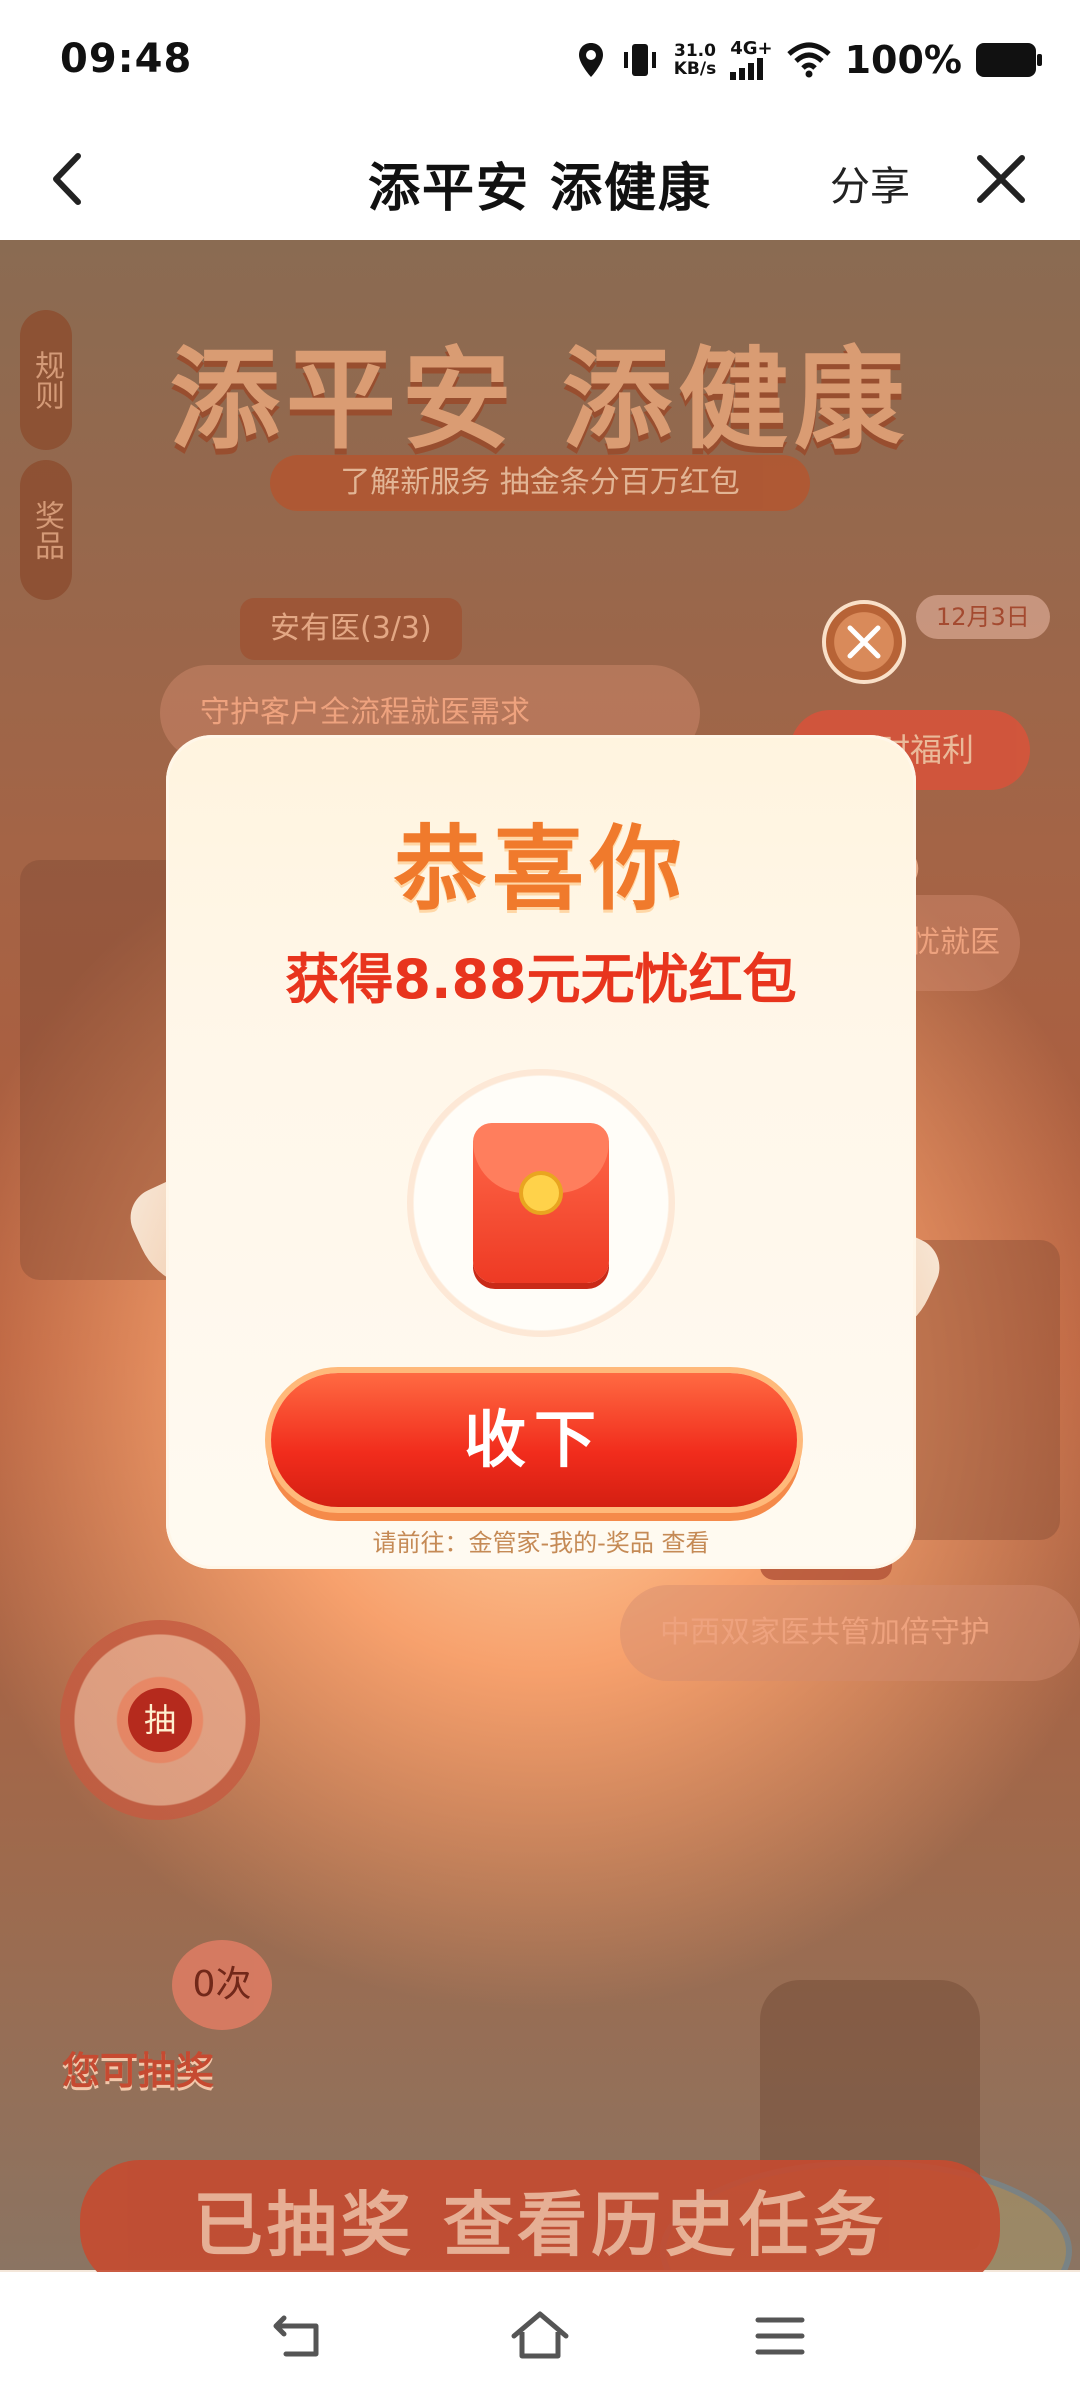  I want to click on battery-icon, so click(1009, 60).